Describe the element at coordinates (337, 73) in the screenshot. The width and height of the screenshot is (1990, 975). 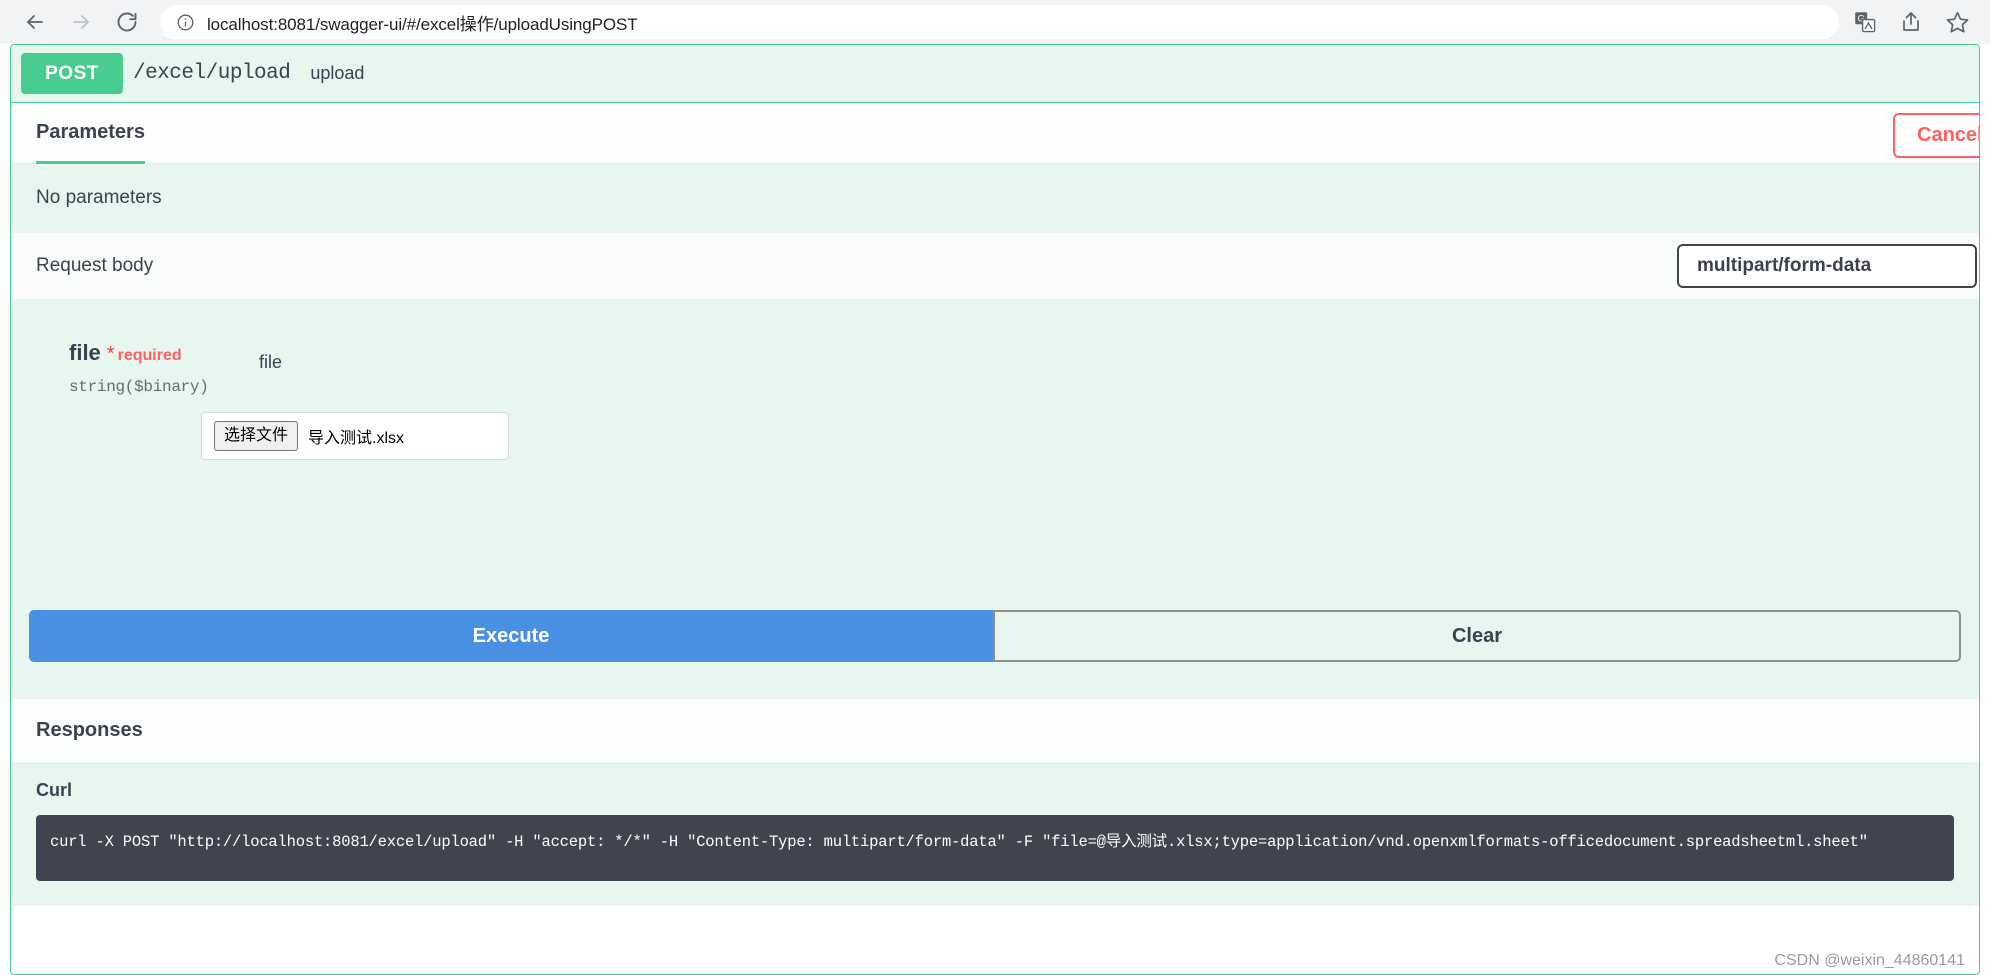
I see `operation-summary: upload` at that location.